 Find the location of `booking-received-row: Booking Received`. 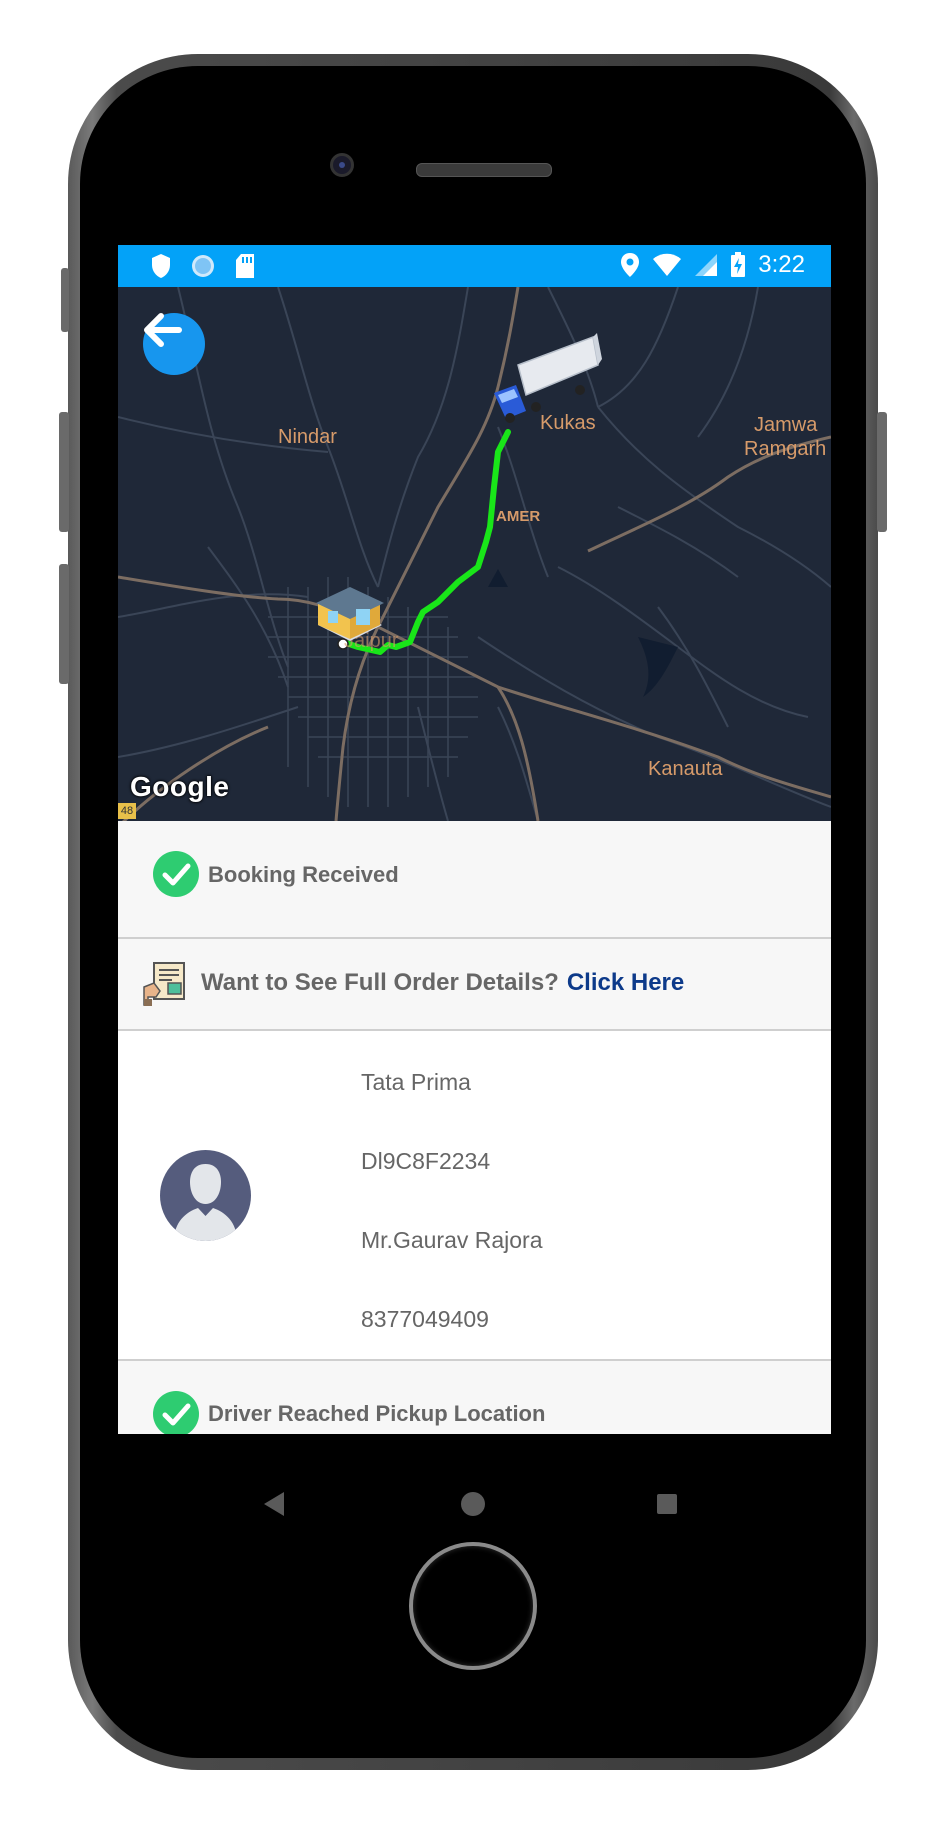

booking-received-row: Booking Received is located at coordinates (474, 880).